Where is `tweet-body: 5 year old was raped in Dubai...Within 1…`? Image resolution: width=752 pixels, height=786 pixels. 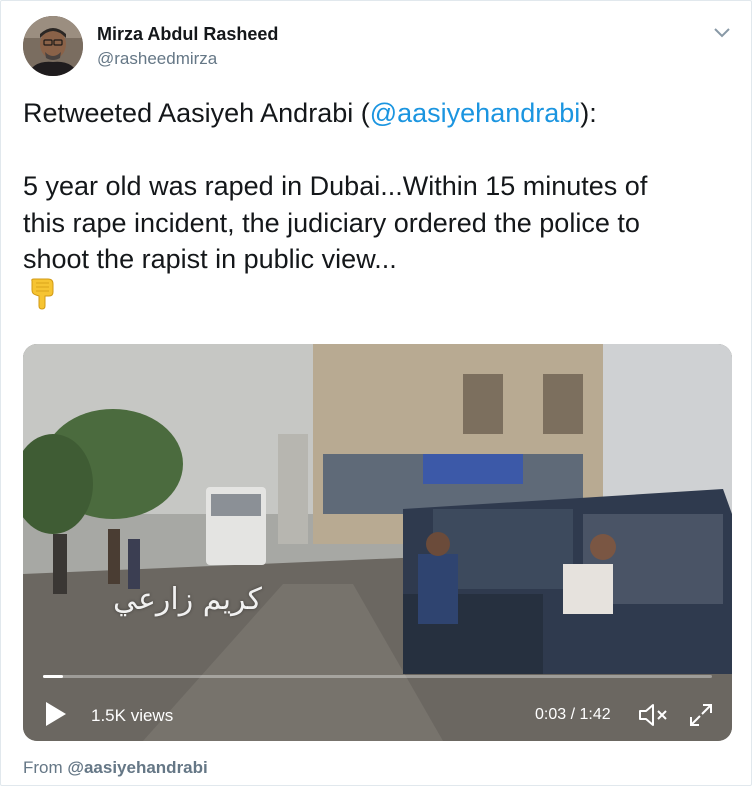 tweet-body: 5 year old was raped in Dubai...Within 1… is located at coordinates (335, 222).